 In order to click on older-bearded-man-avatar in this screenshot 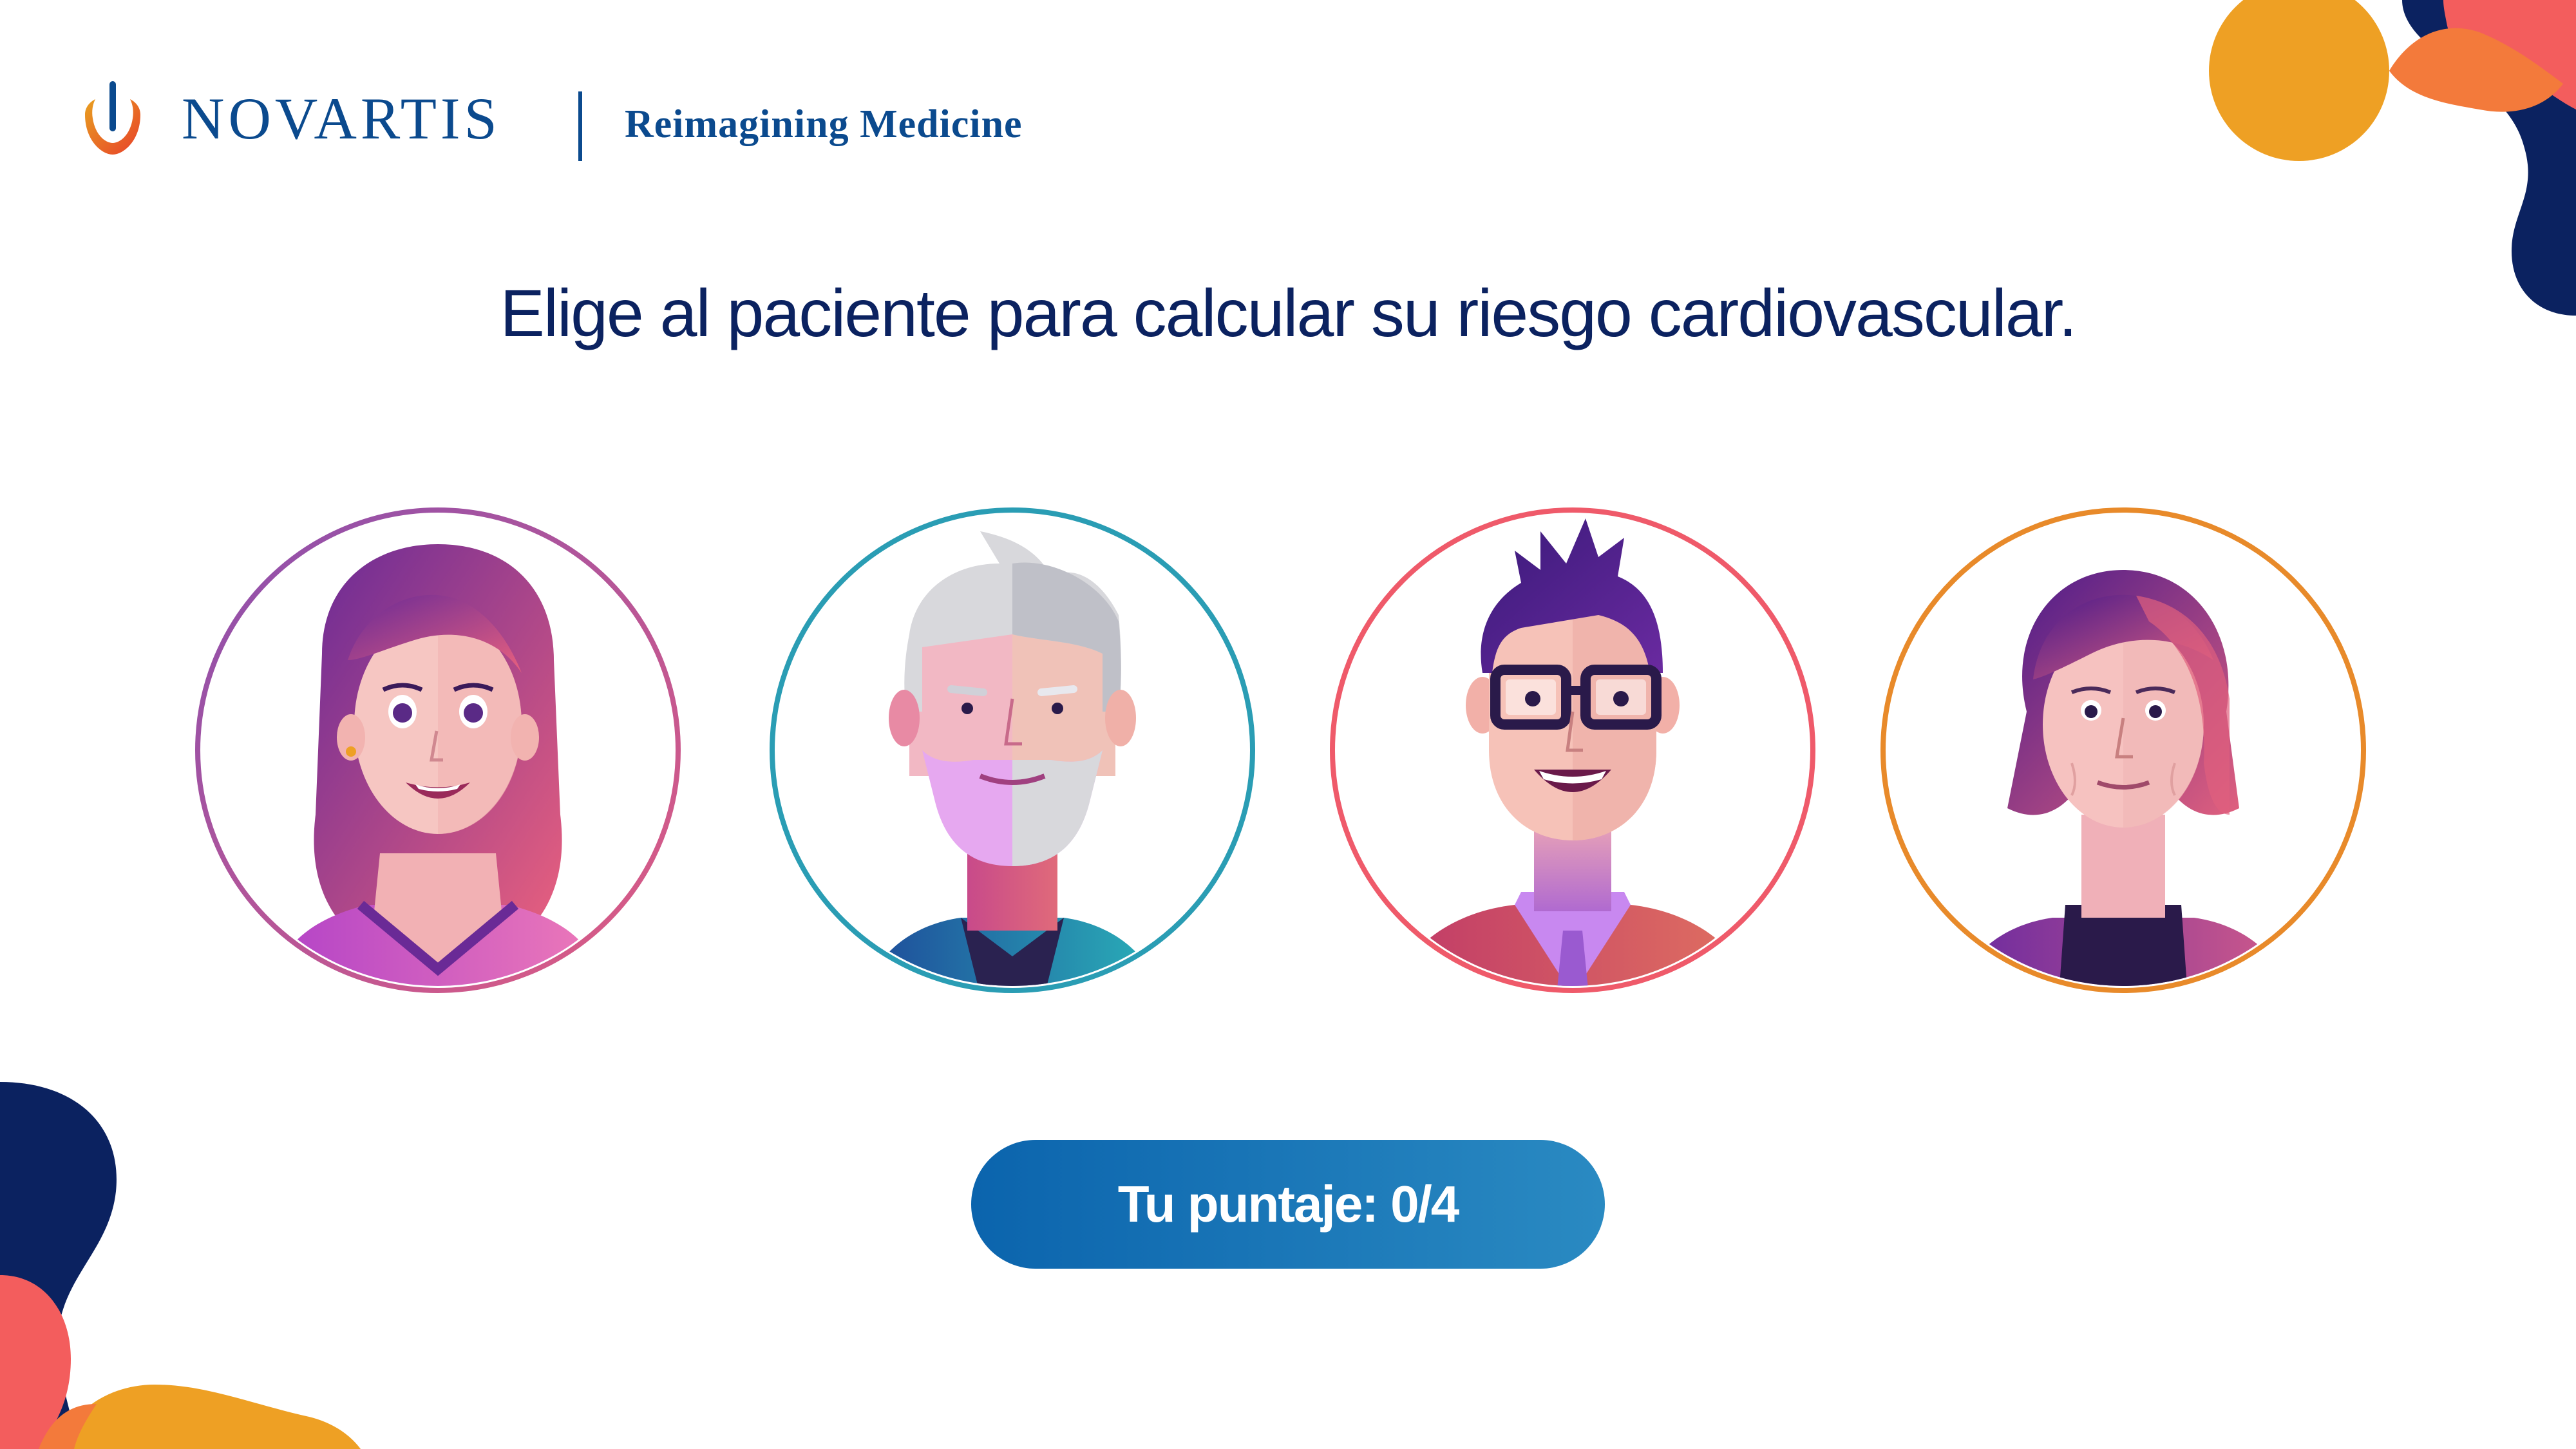, I will do `click(1012, 750)`.